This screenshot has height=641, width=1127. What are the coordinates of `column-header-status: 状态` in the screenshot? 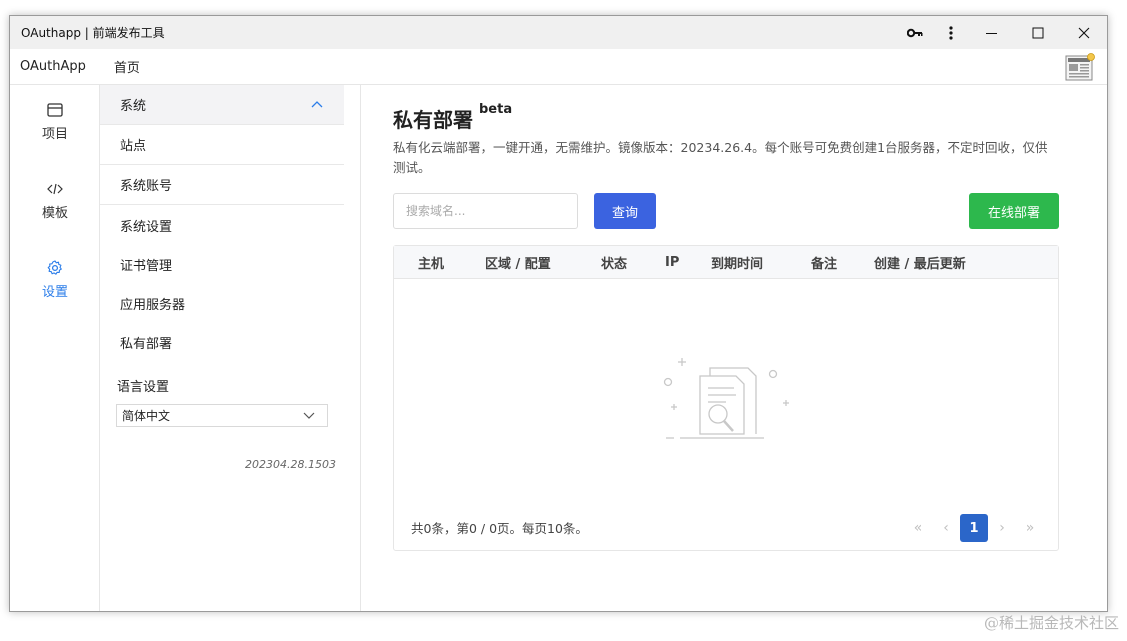 It's located at (614, 264).